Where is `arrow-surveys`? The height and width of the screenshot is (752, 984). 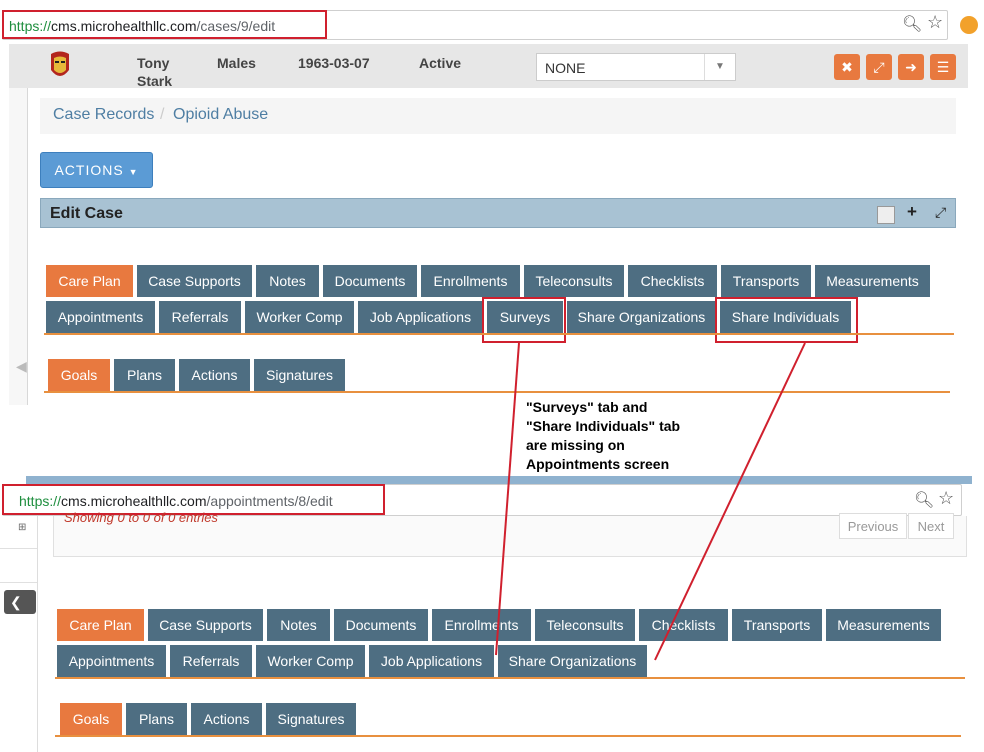 arrow-surveys is located at coordinates (507, 499).